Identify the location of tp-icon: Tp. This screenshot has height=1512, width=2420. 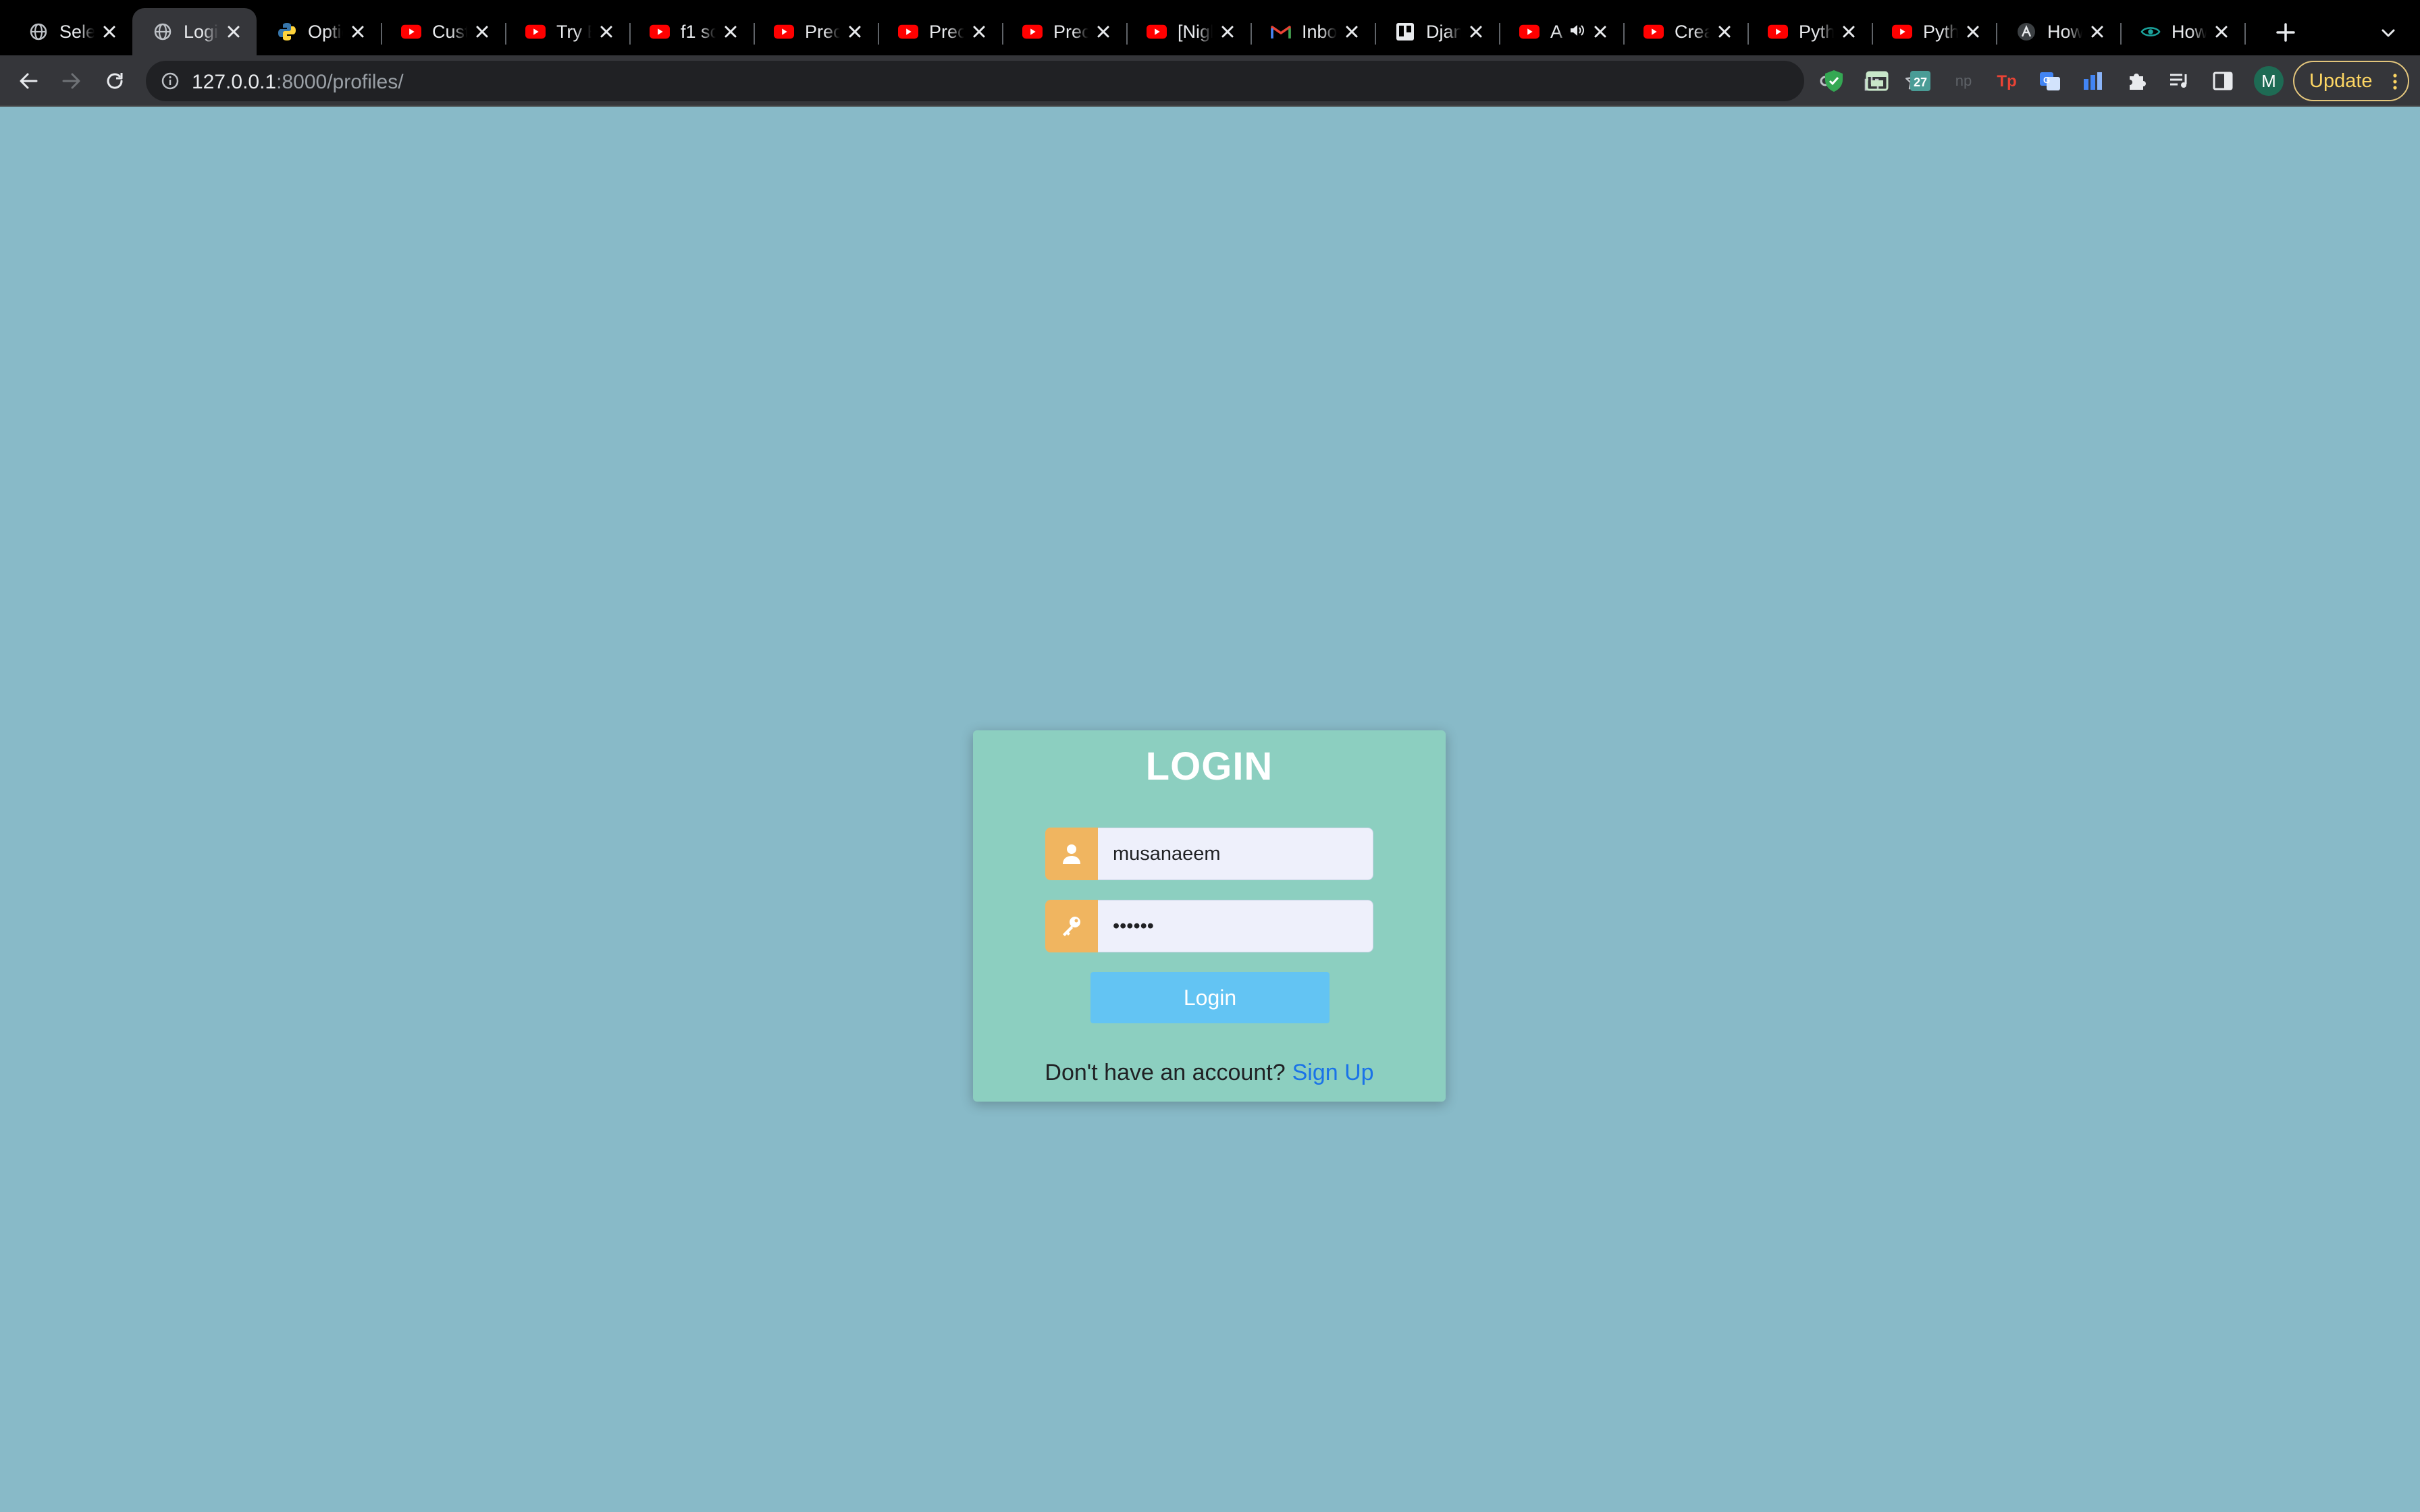
(2006, 81).